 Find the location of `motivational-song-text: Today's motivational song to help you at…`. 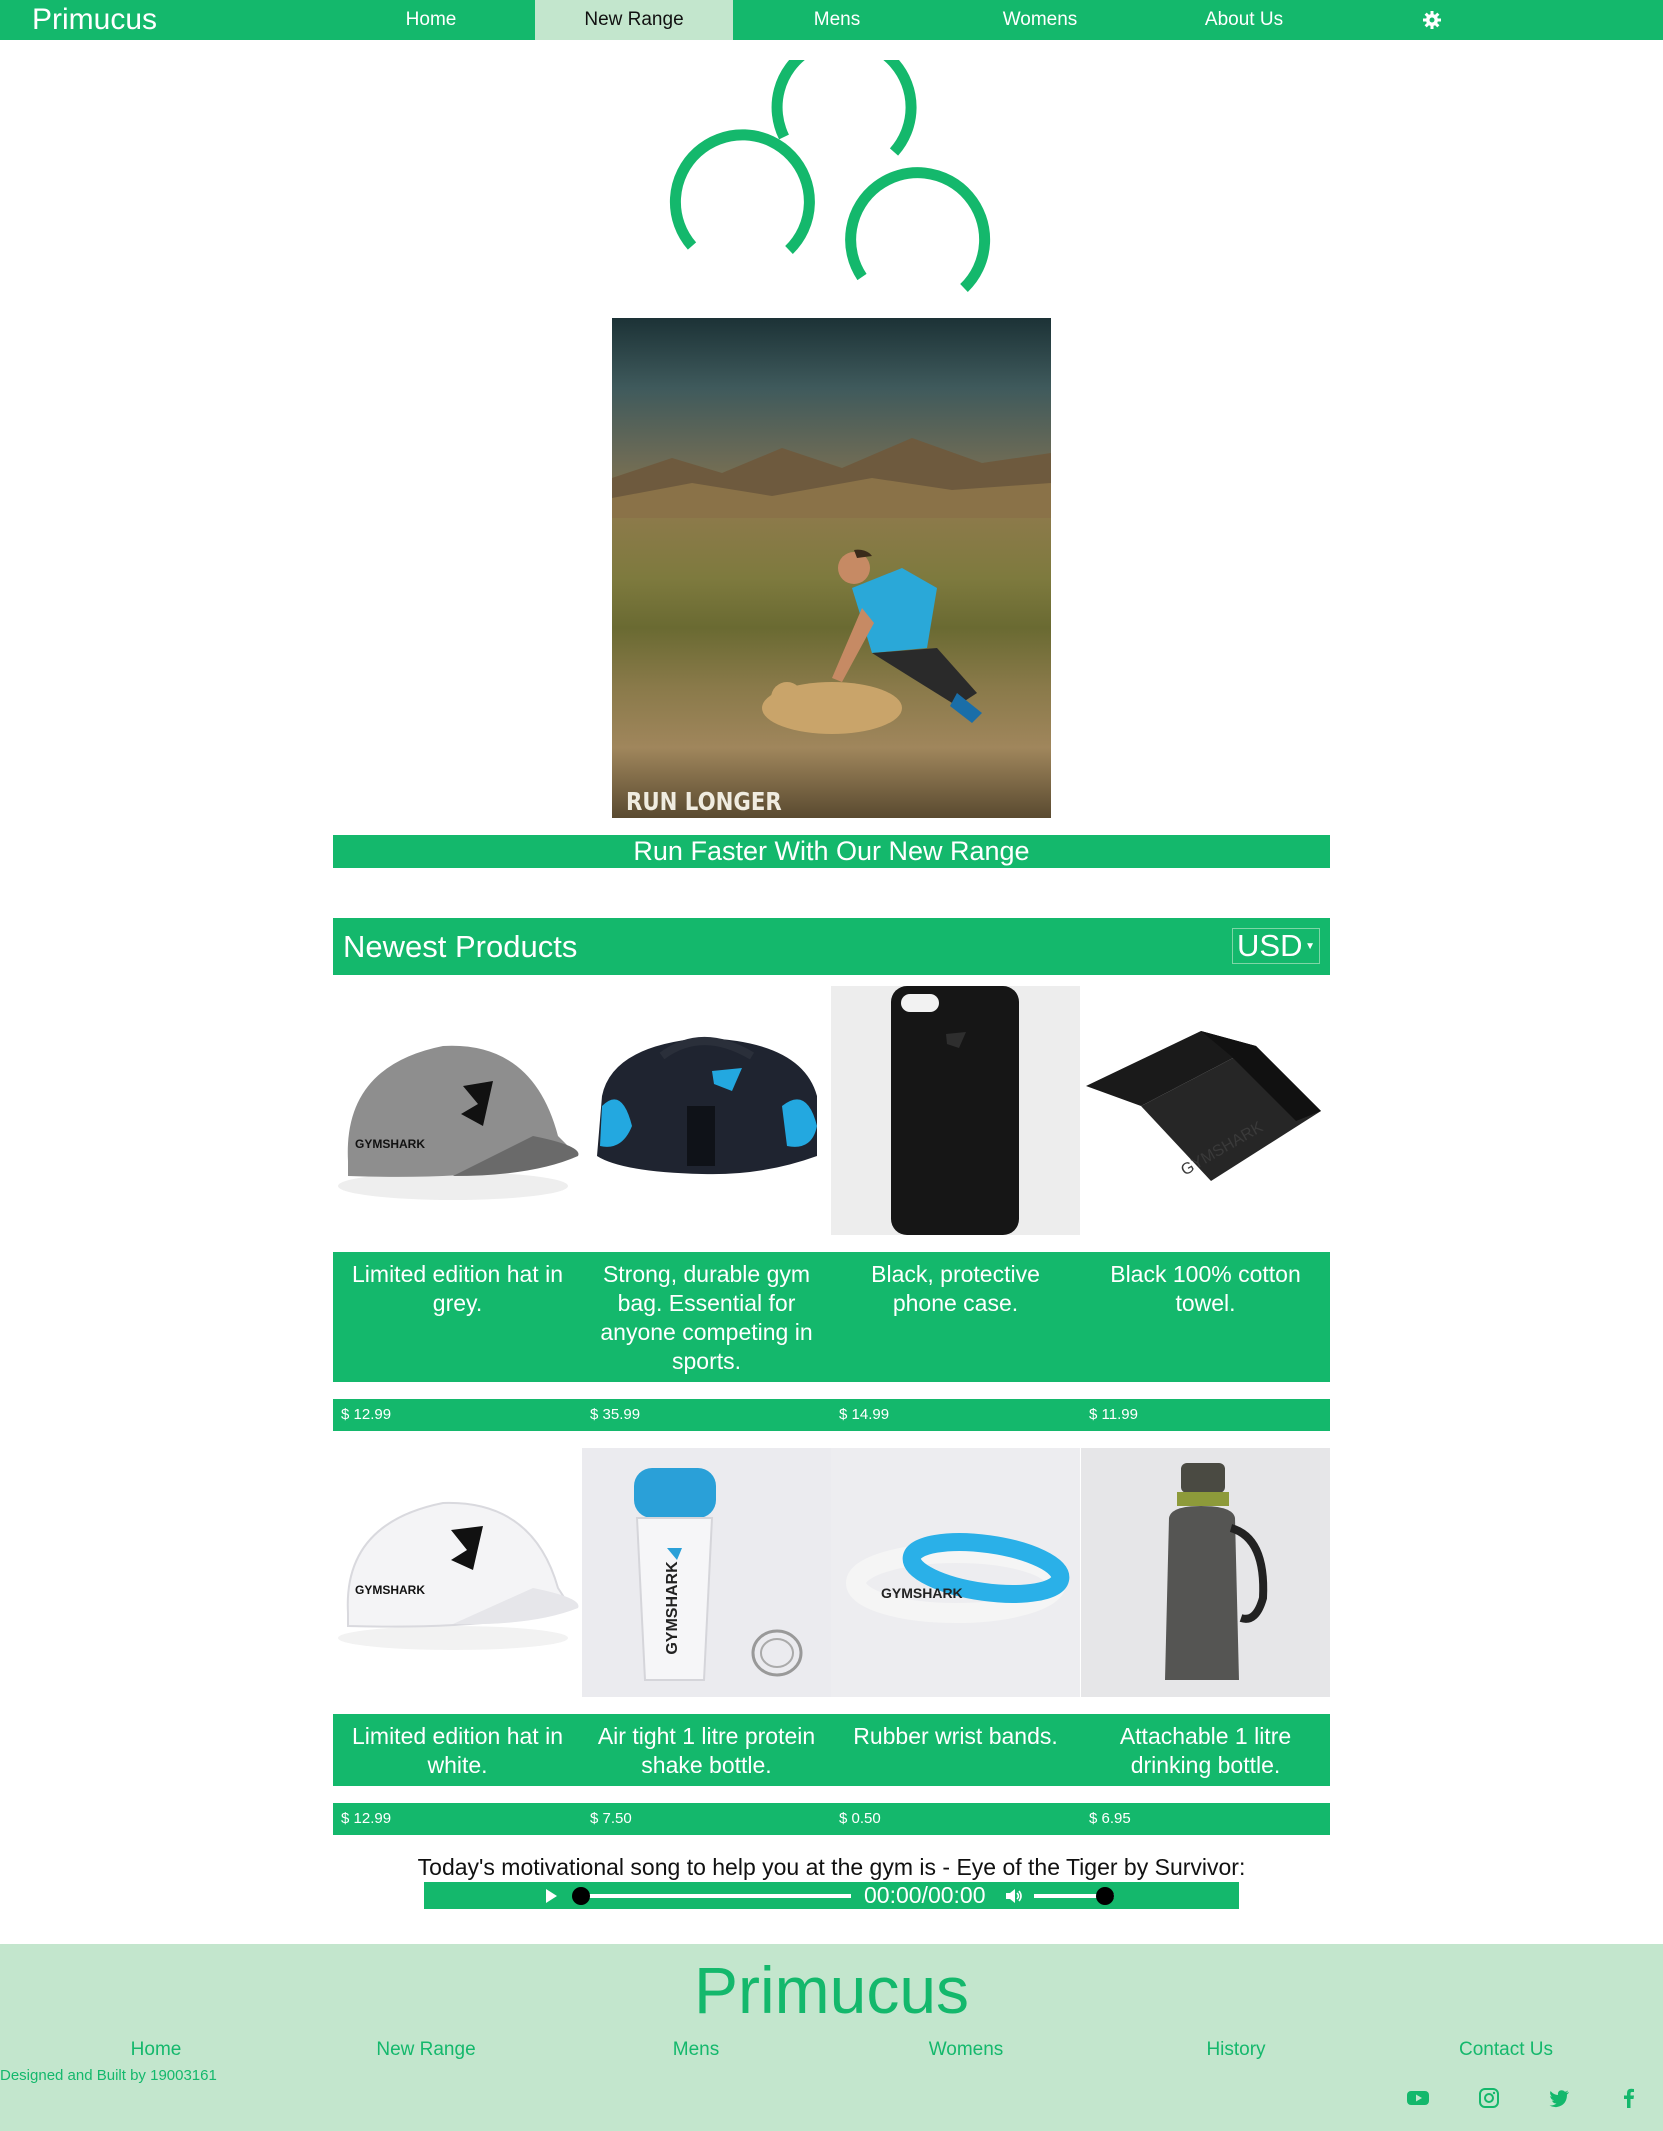

motivational-song-text: Today's motivational song to help you at… is located at coordinates (831, 1867).